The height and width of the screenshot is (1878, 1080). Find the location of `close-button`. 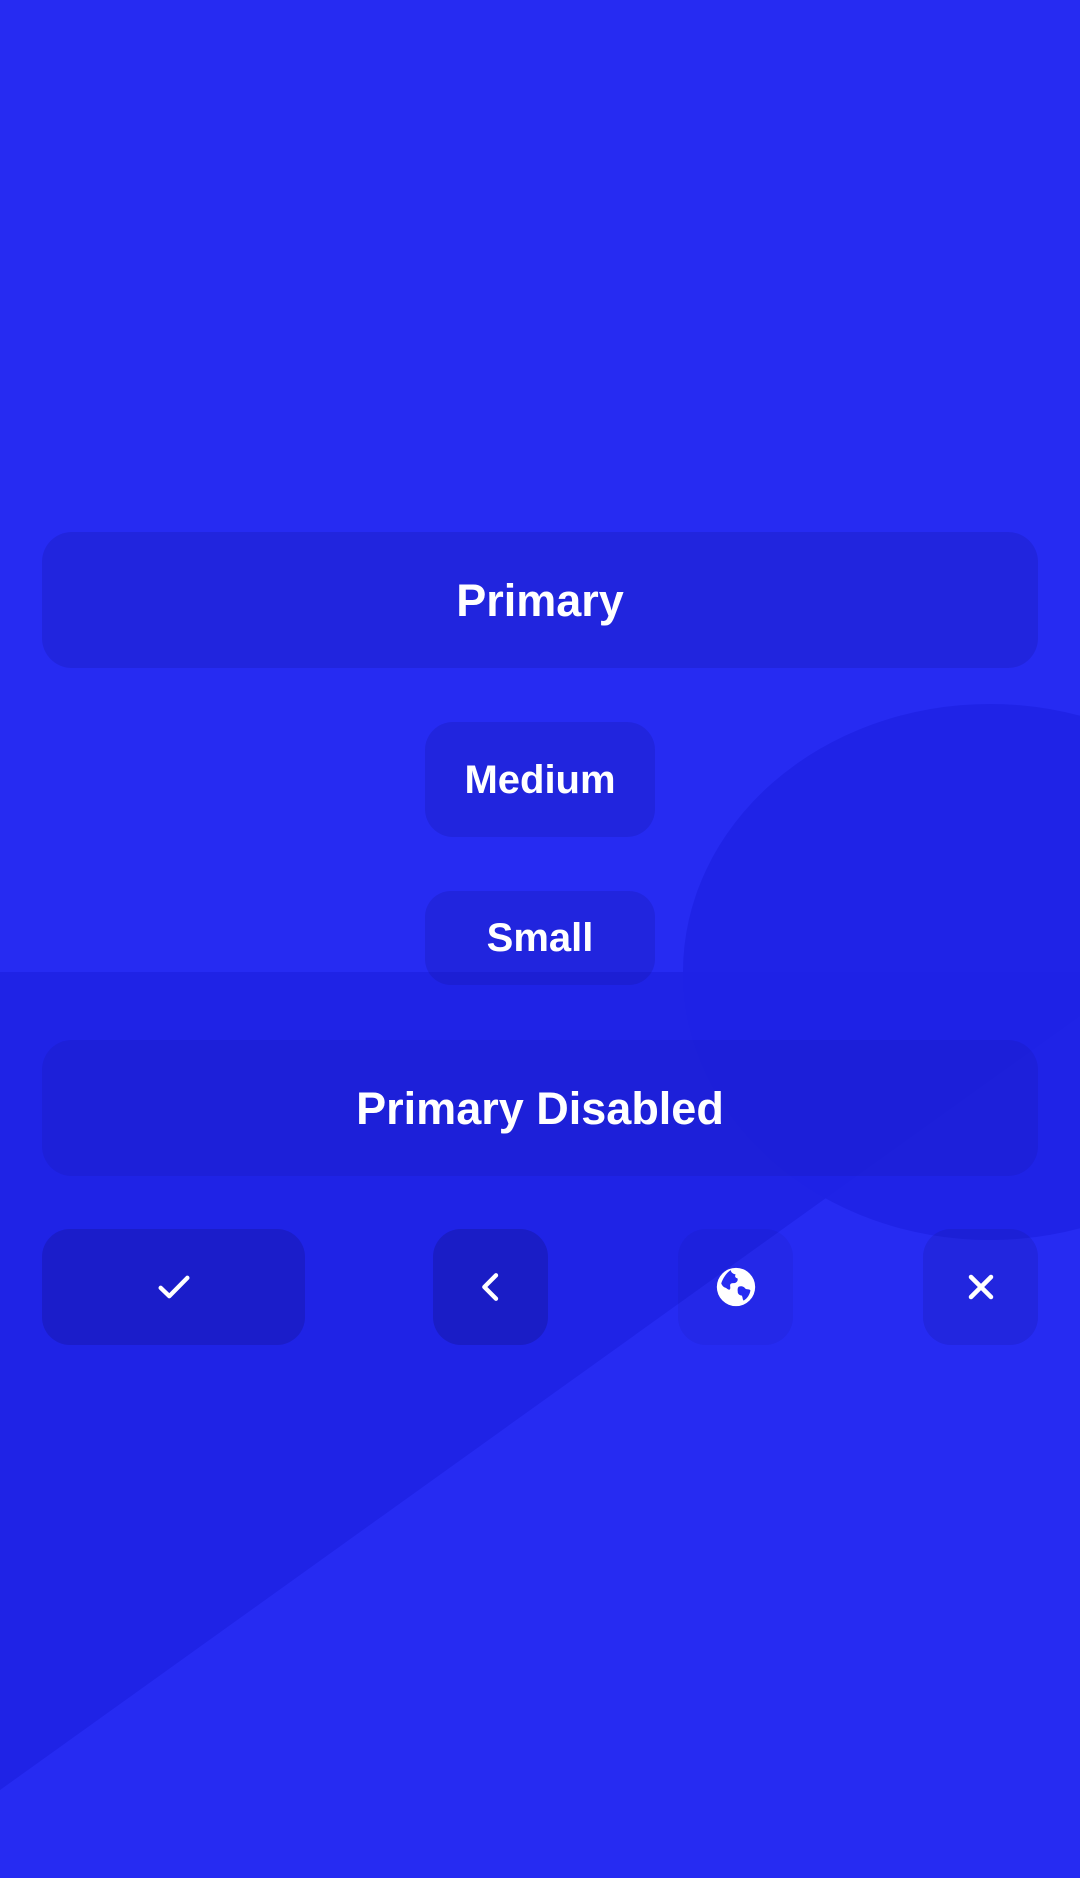

close-button is located at coordinates (980, 1287).